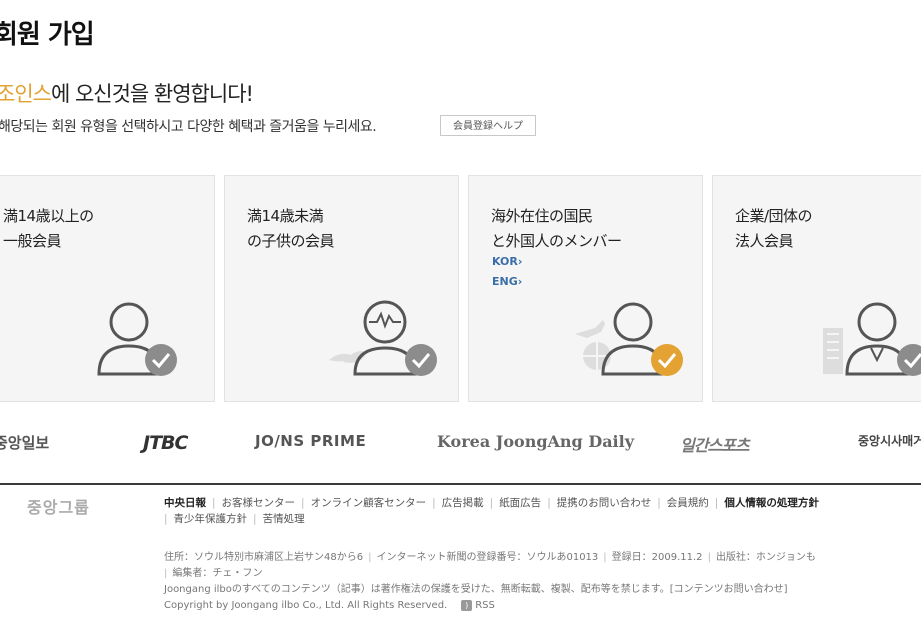  Describe the element at coordinates (211, 519) in the screenshot. I see `footer-link-youth-protection: 青少年保護方針` at that location.